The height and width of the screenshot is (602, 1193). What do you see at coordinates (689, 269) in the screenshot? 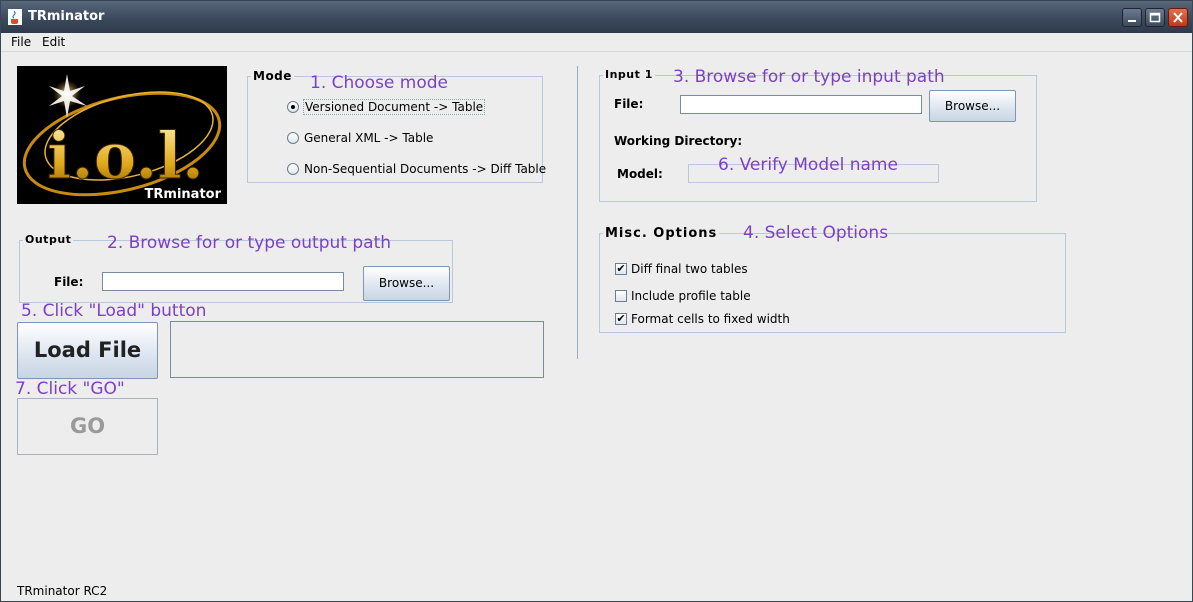
I see `diff-final-two-tables-label: Diff final two tables` at bounding box center [689, 269].